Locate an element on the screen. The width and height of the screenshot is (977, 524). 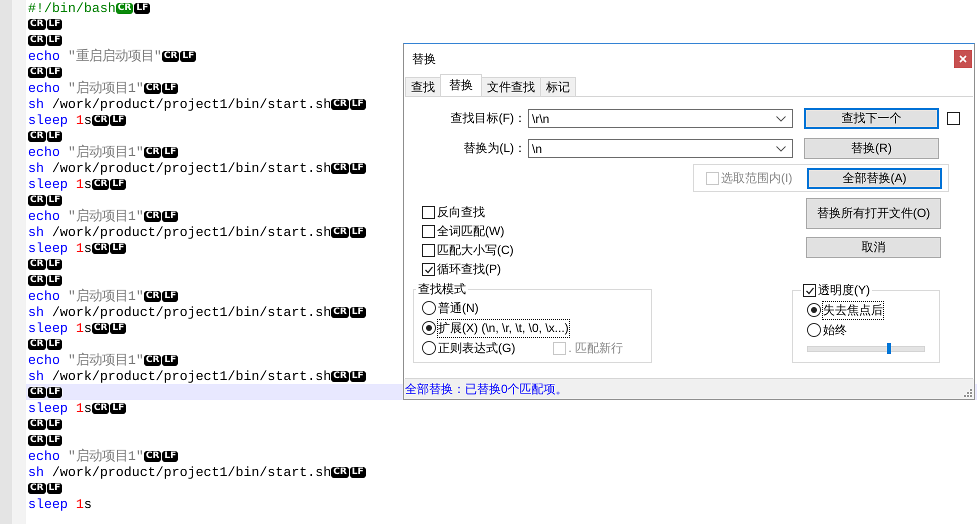
checkbox-label: 匹配大小写(C) is located at coordinates (475, 250).